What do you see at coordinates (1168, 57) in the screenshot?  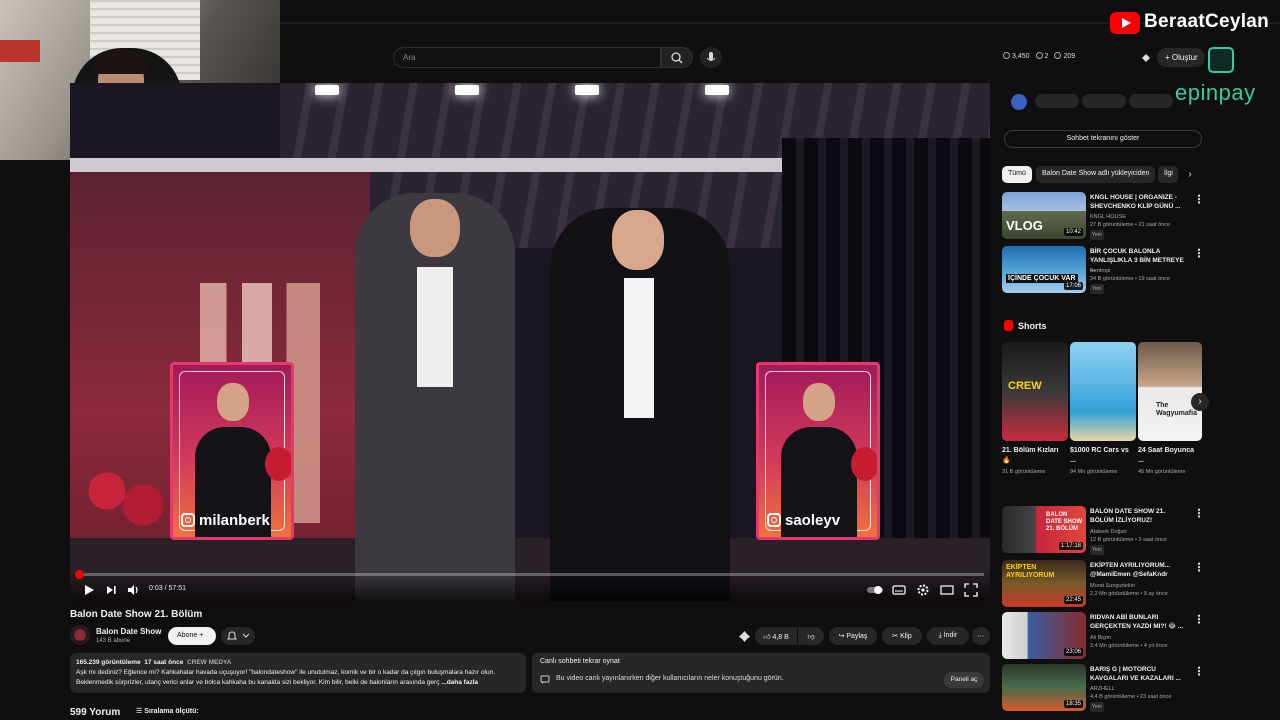 I see `plus-icon: +` at bounding box center [1168, 57].